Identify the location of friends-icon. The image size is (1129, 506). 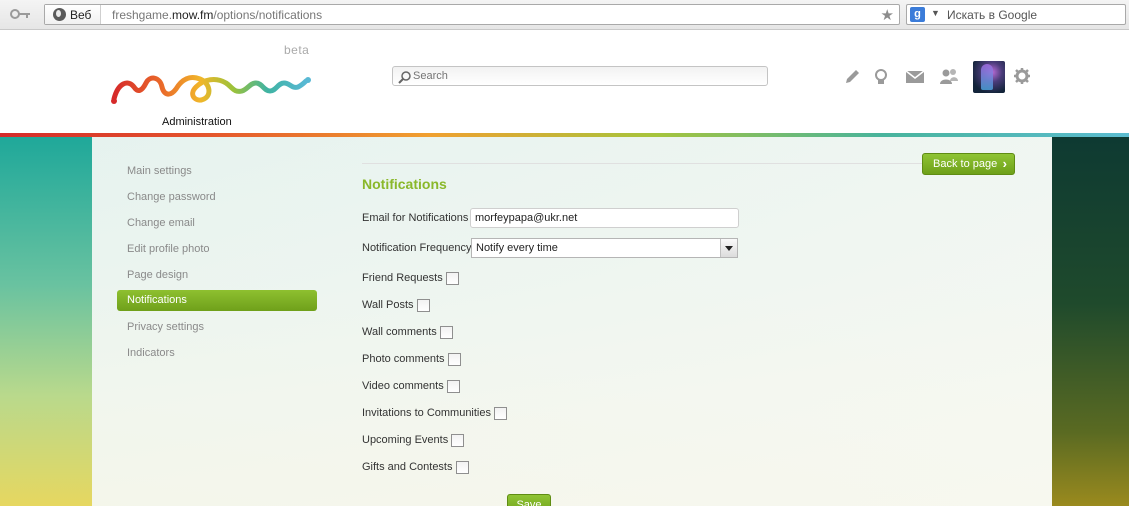
(949, 77).